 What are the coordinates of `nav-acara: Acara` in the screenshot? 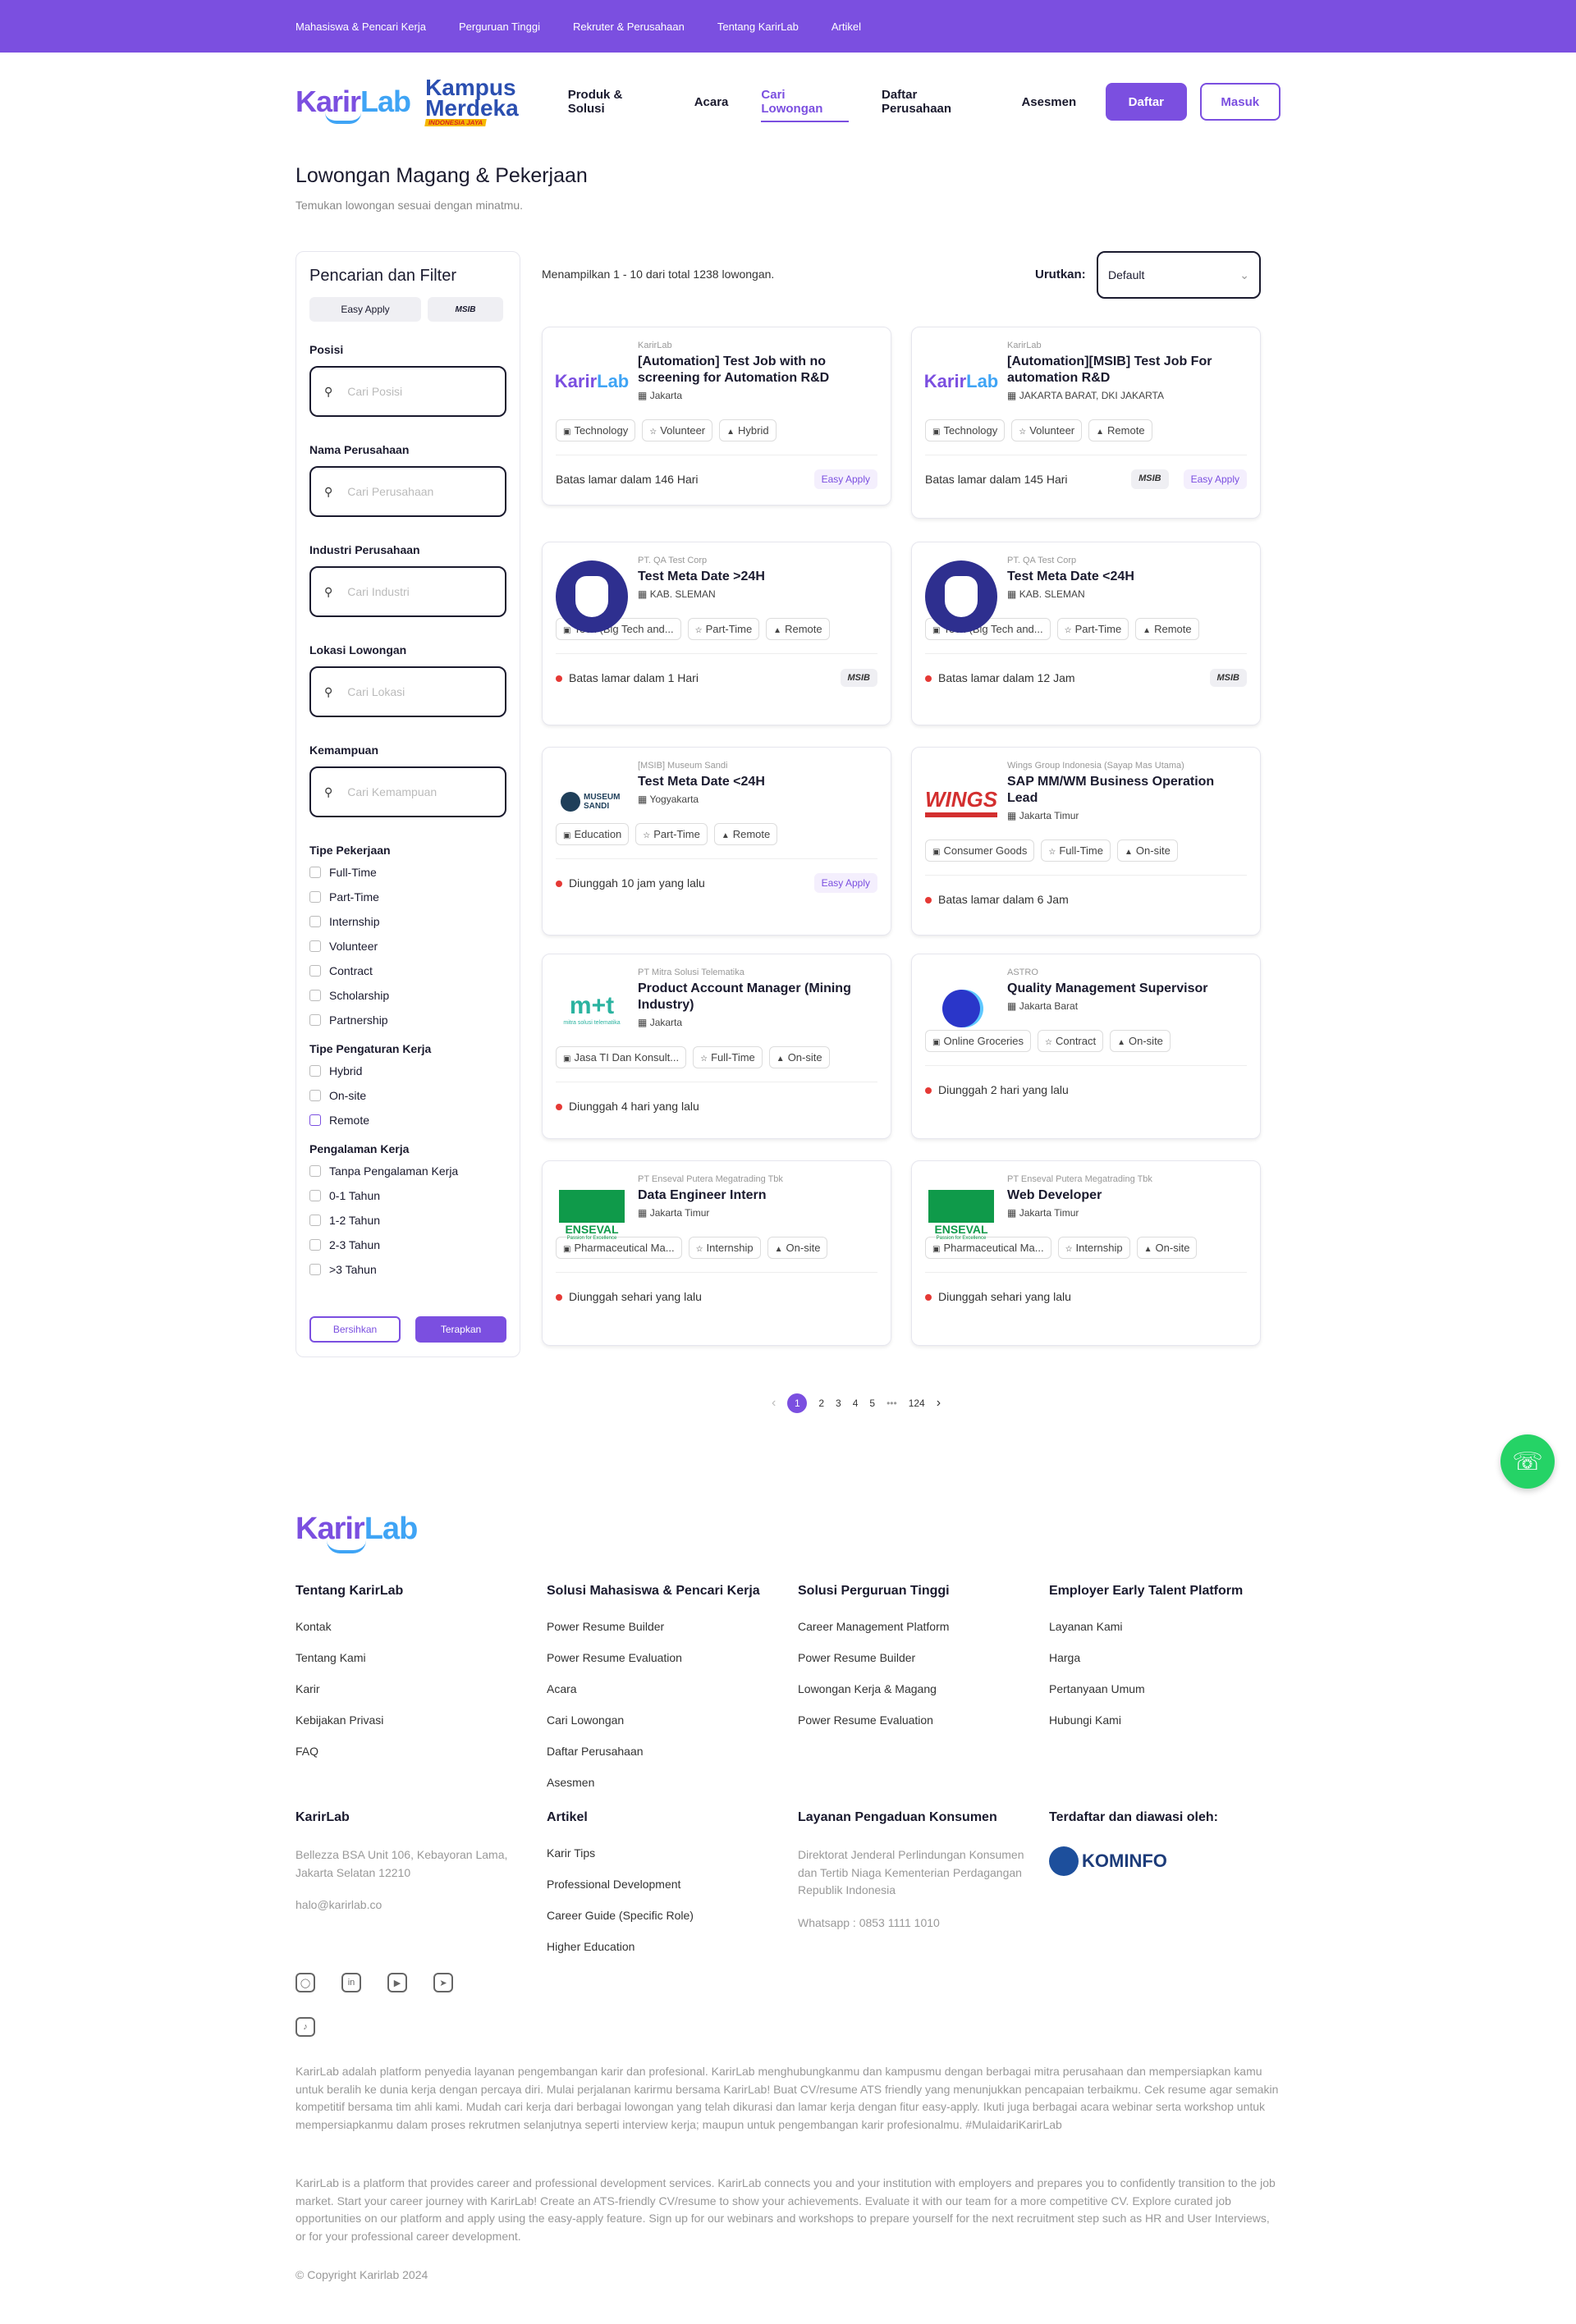 It's located at (711, 102).